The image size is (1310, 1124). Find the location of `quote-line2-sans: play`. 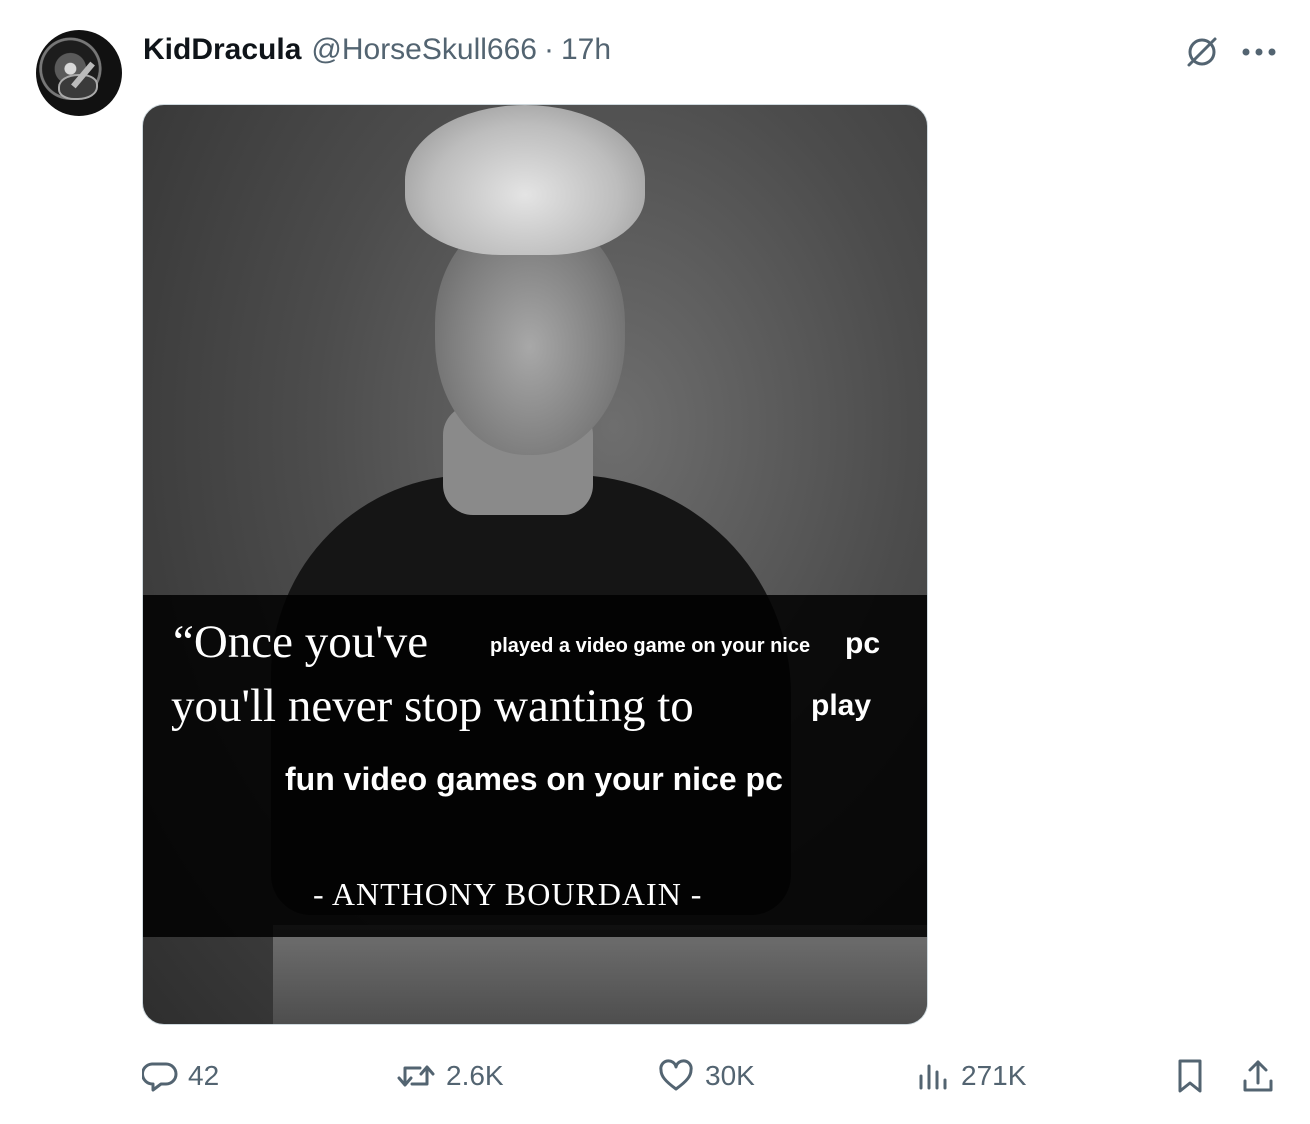

quote-line2-sans: play is located at coordinates (841, 705).